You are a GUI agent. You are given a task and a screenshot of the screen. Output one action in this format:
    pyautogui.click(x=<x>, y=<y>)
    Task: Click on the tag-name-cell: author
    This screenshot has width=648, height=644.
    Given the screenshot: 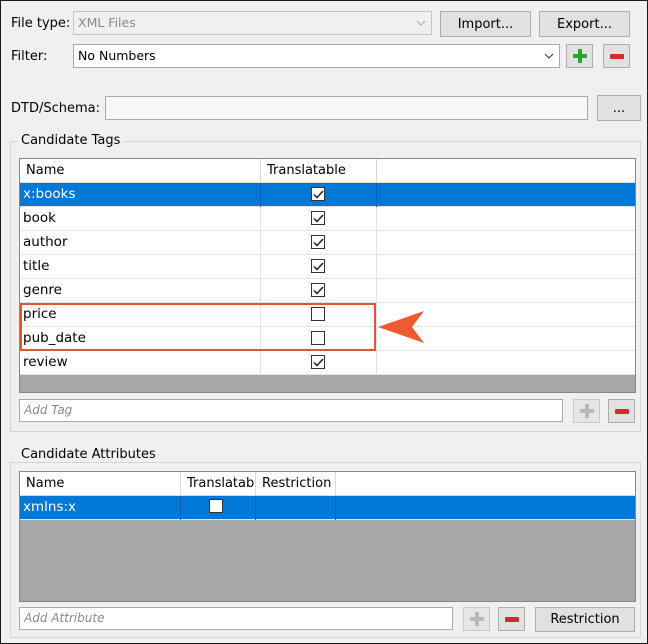 What is the action you would take?
    pyautogui.click(x=140, y=243)
    